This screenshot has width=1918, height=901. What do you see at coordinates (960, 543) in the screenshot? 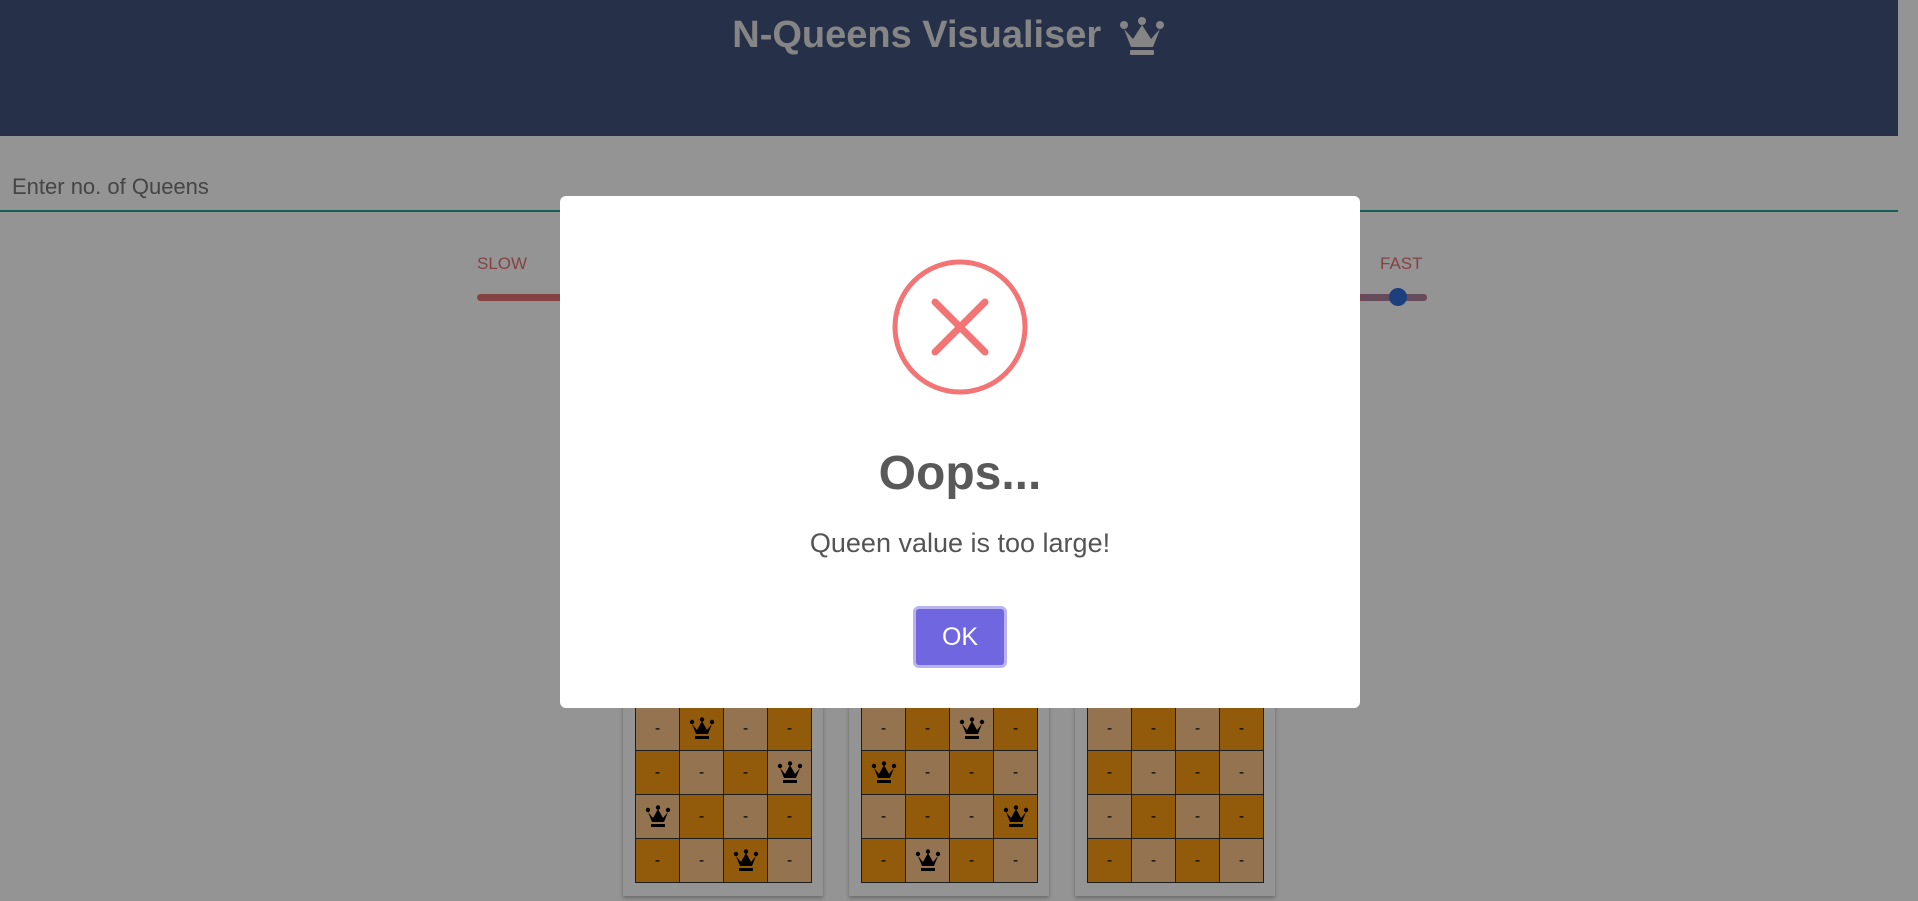
I see `dialog-message: Queen value is too large!` at bounding box center [960, 543].